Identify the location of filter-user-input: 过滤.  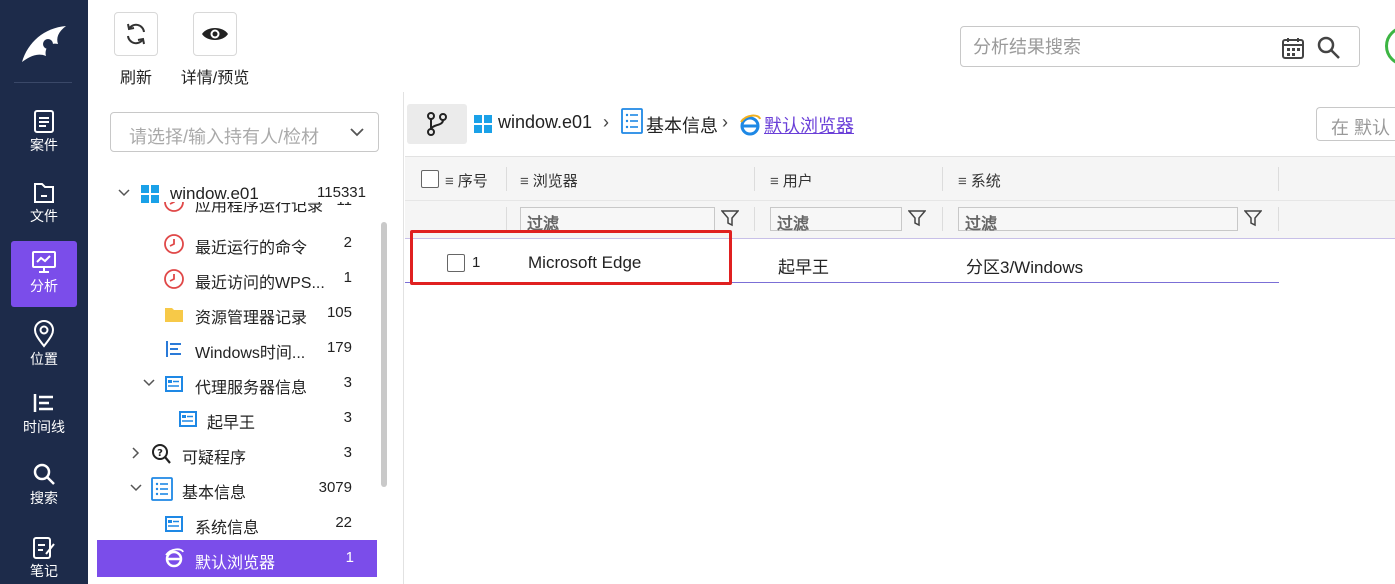
(836, 220).